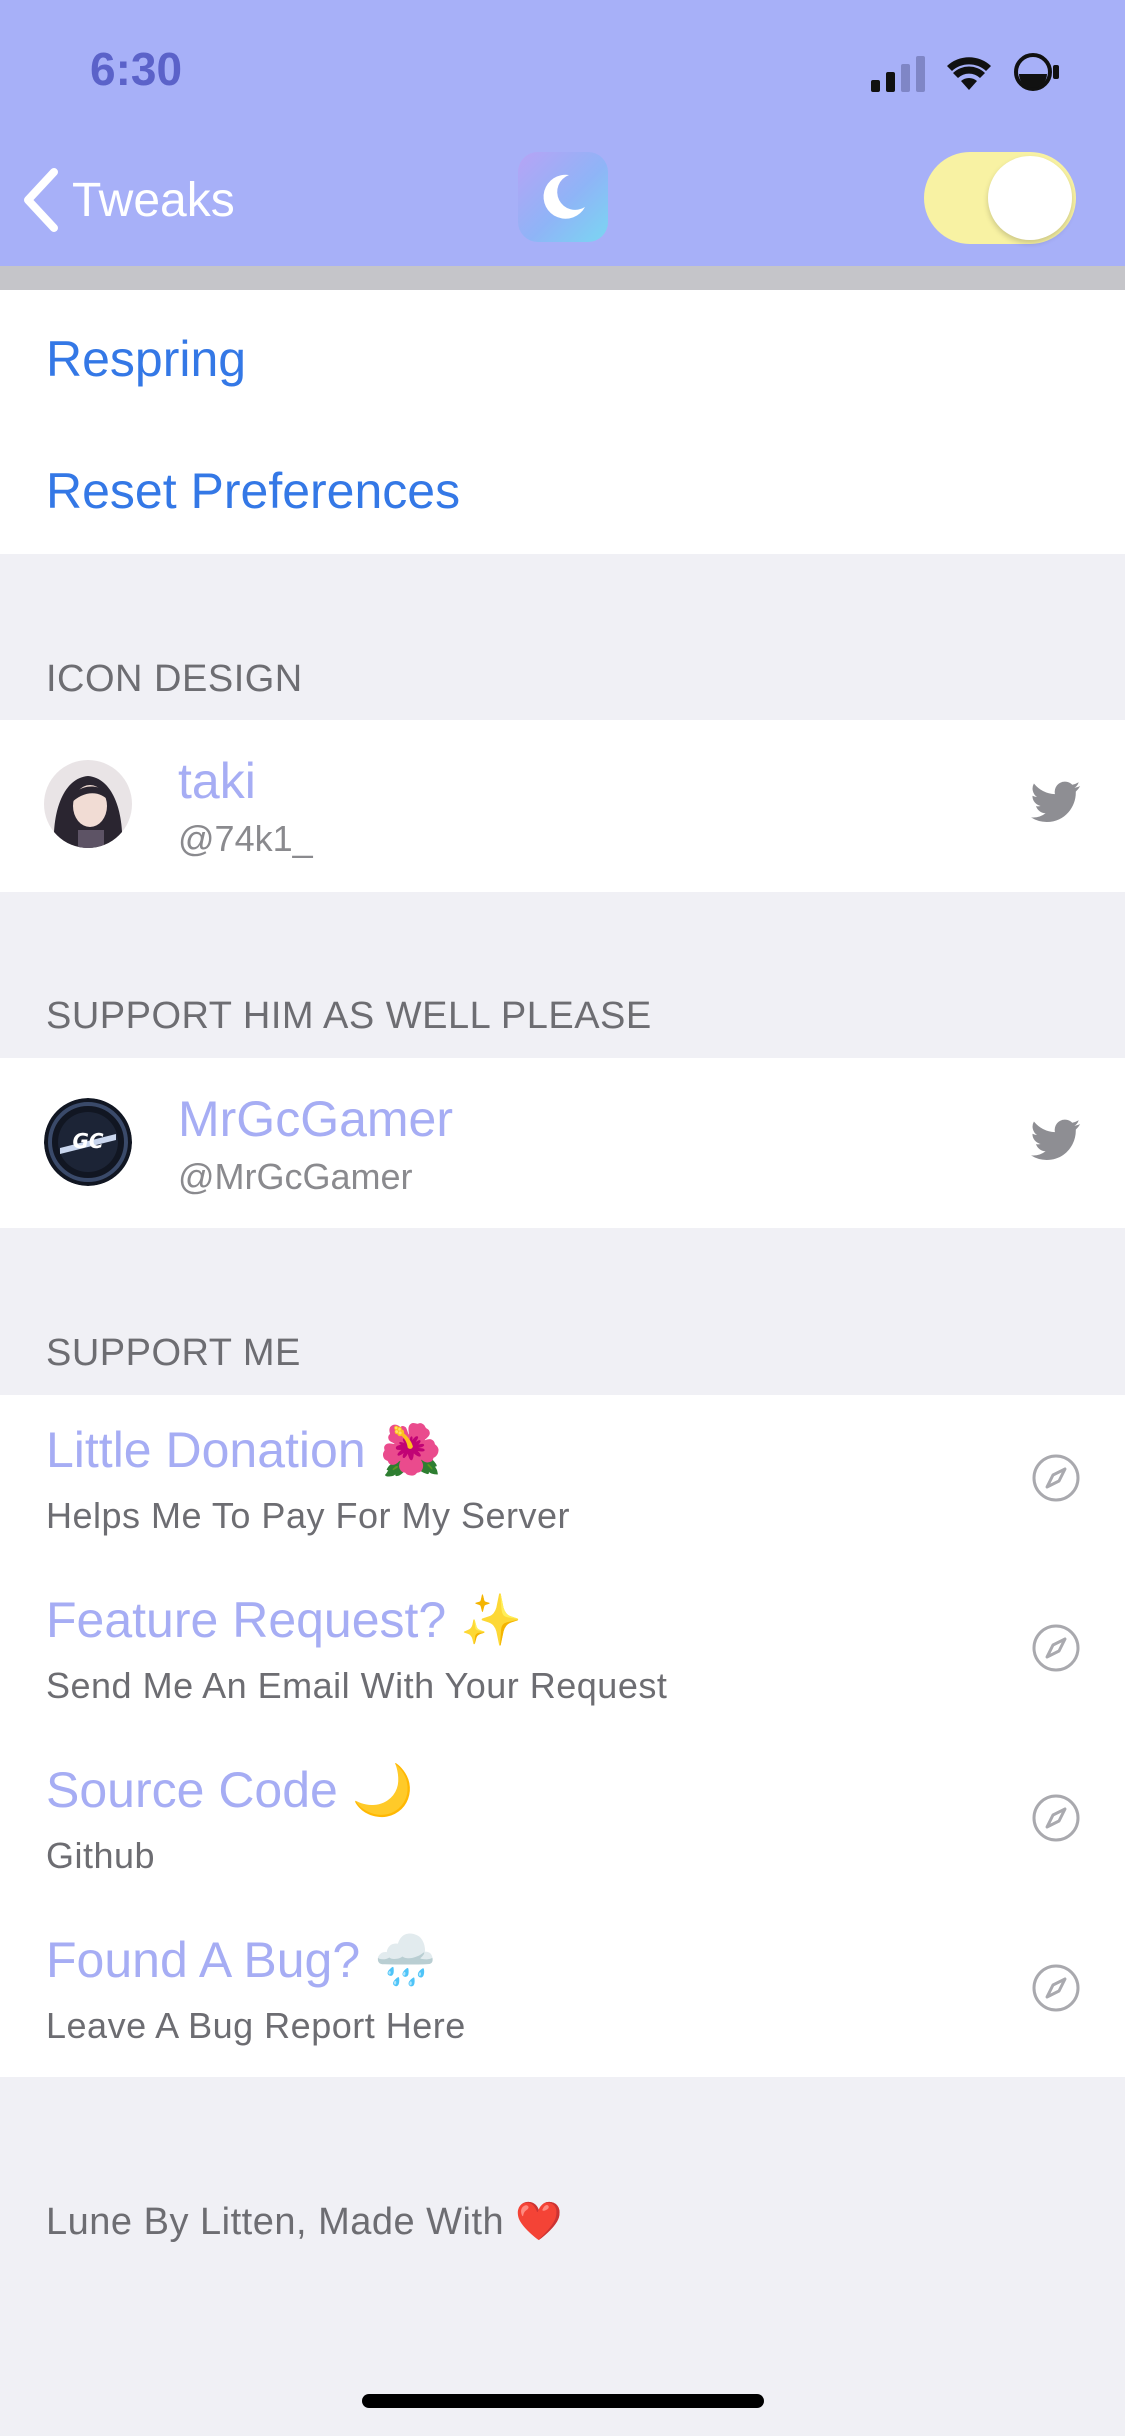  Describe the element at coordinates (898, 74) in the screenshot. I see `cellular-signal-icon` at that location.